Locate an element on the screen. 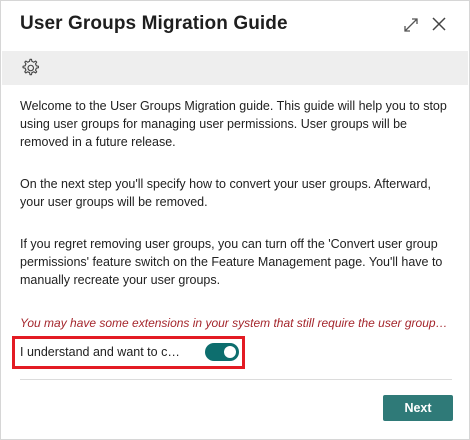 This screenshot has height=440, width=470. dialog-toolbar is located at coordinates (235, 68).